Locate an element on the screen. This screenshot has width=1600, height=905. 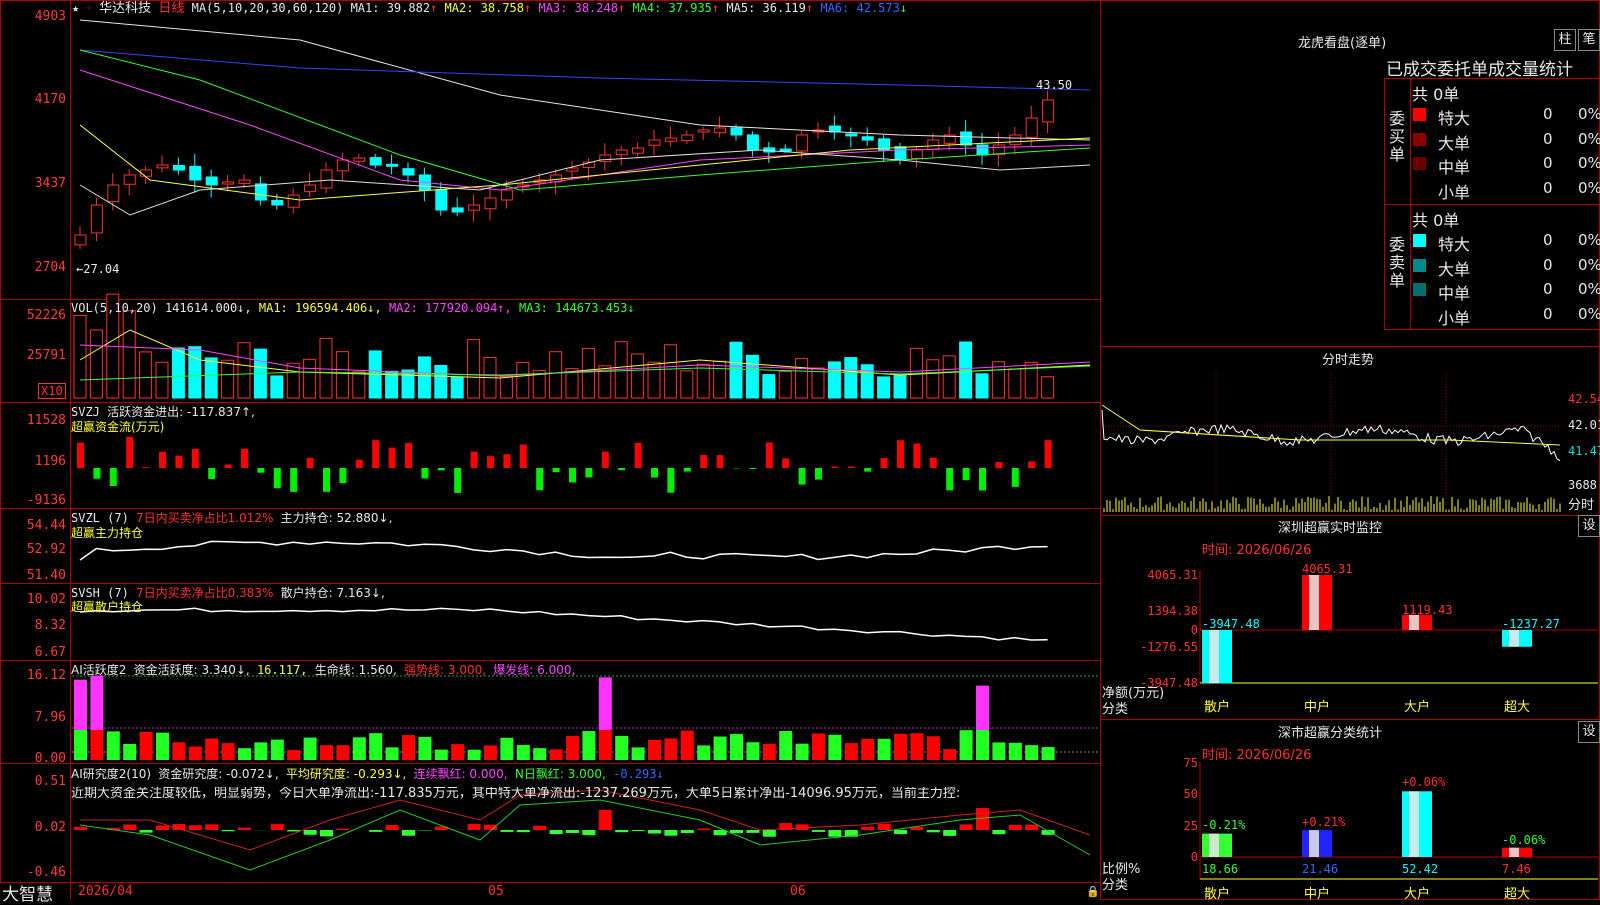
ma-arrow-1: ↑ is located at coordinates (433, 8).